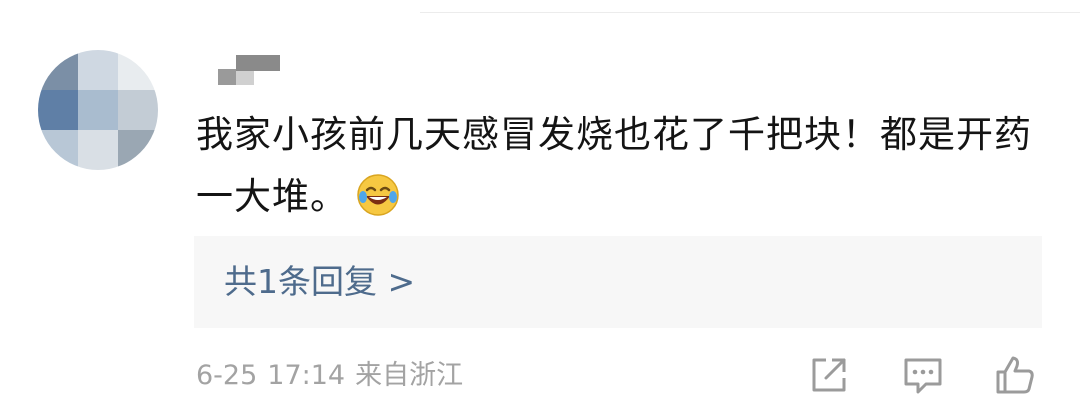 This screenshot has width=1080, height=402. Describe the element at coordinates (227, 375) in the screenshot. I see `comment-date: 6-25` at that location.